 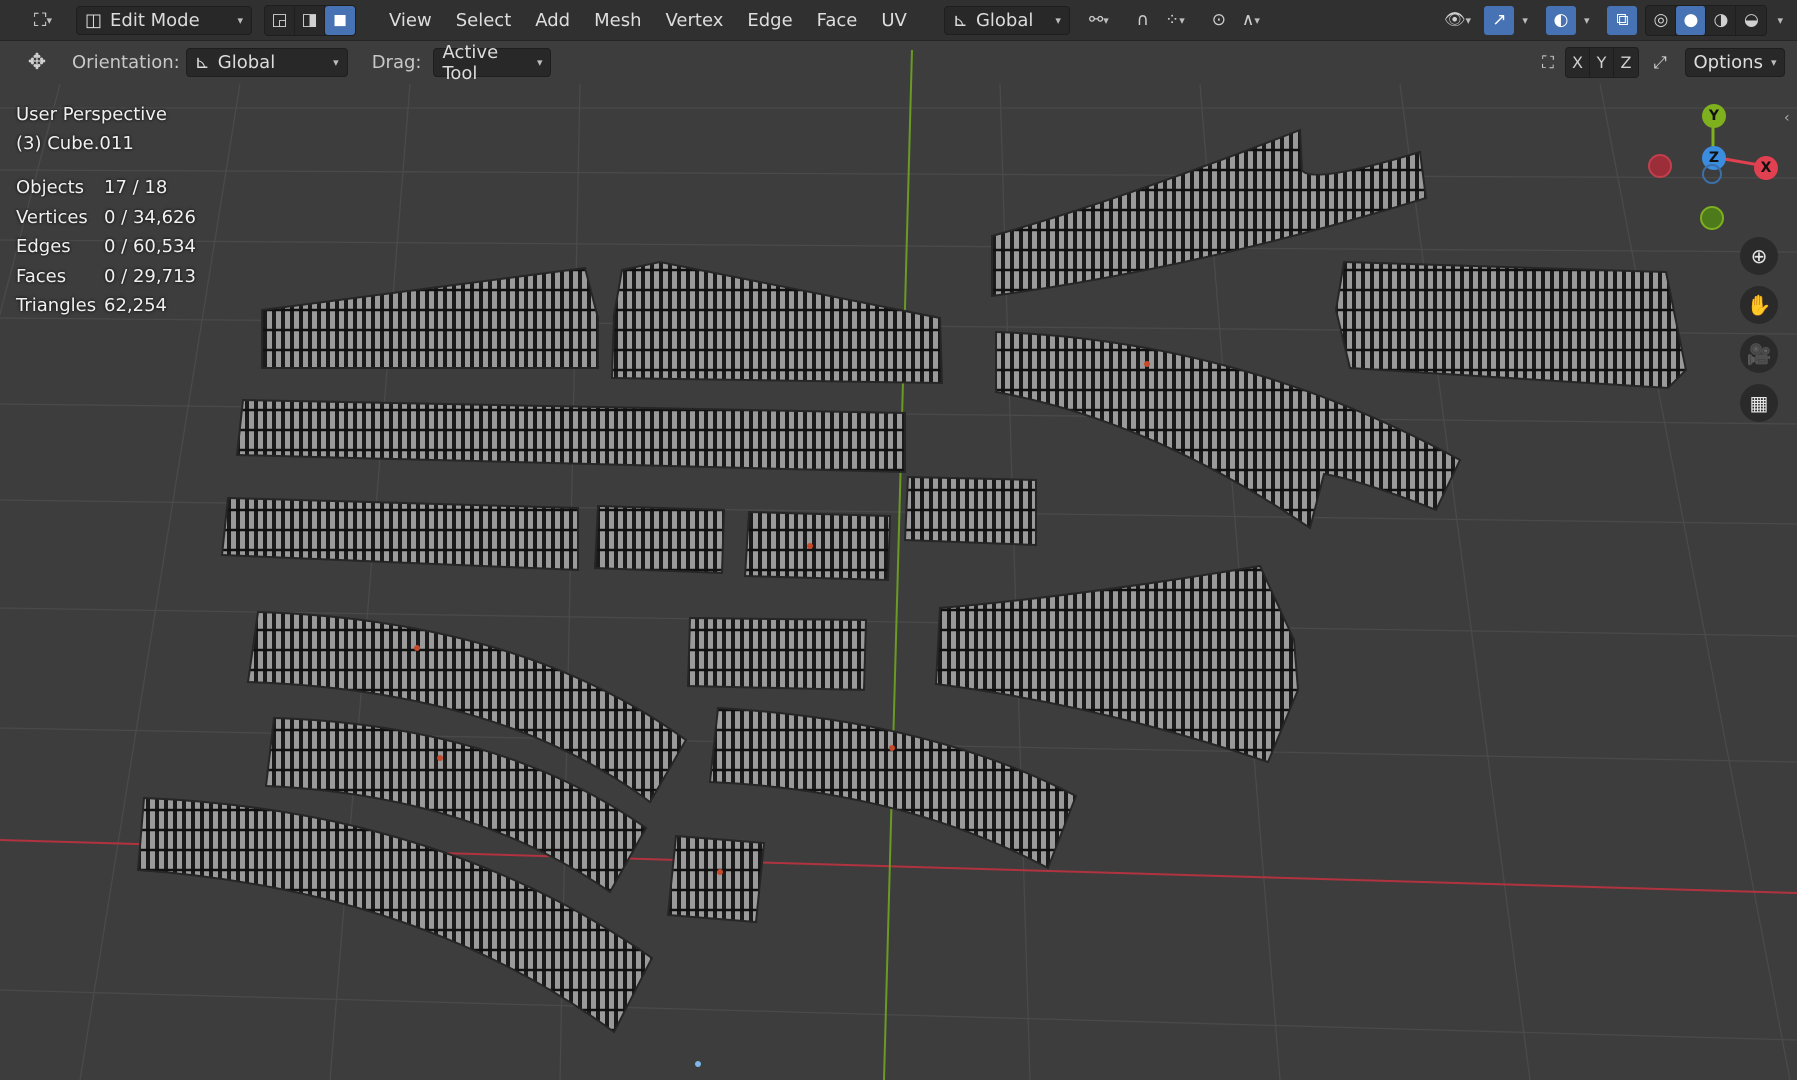 I want to click on mirror-x-button: X, so click(x=1578, y=62).